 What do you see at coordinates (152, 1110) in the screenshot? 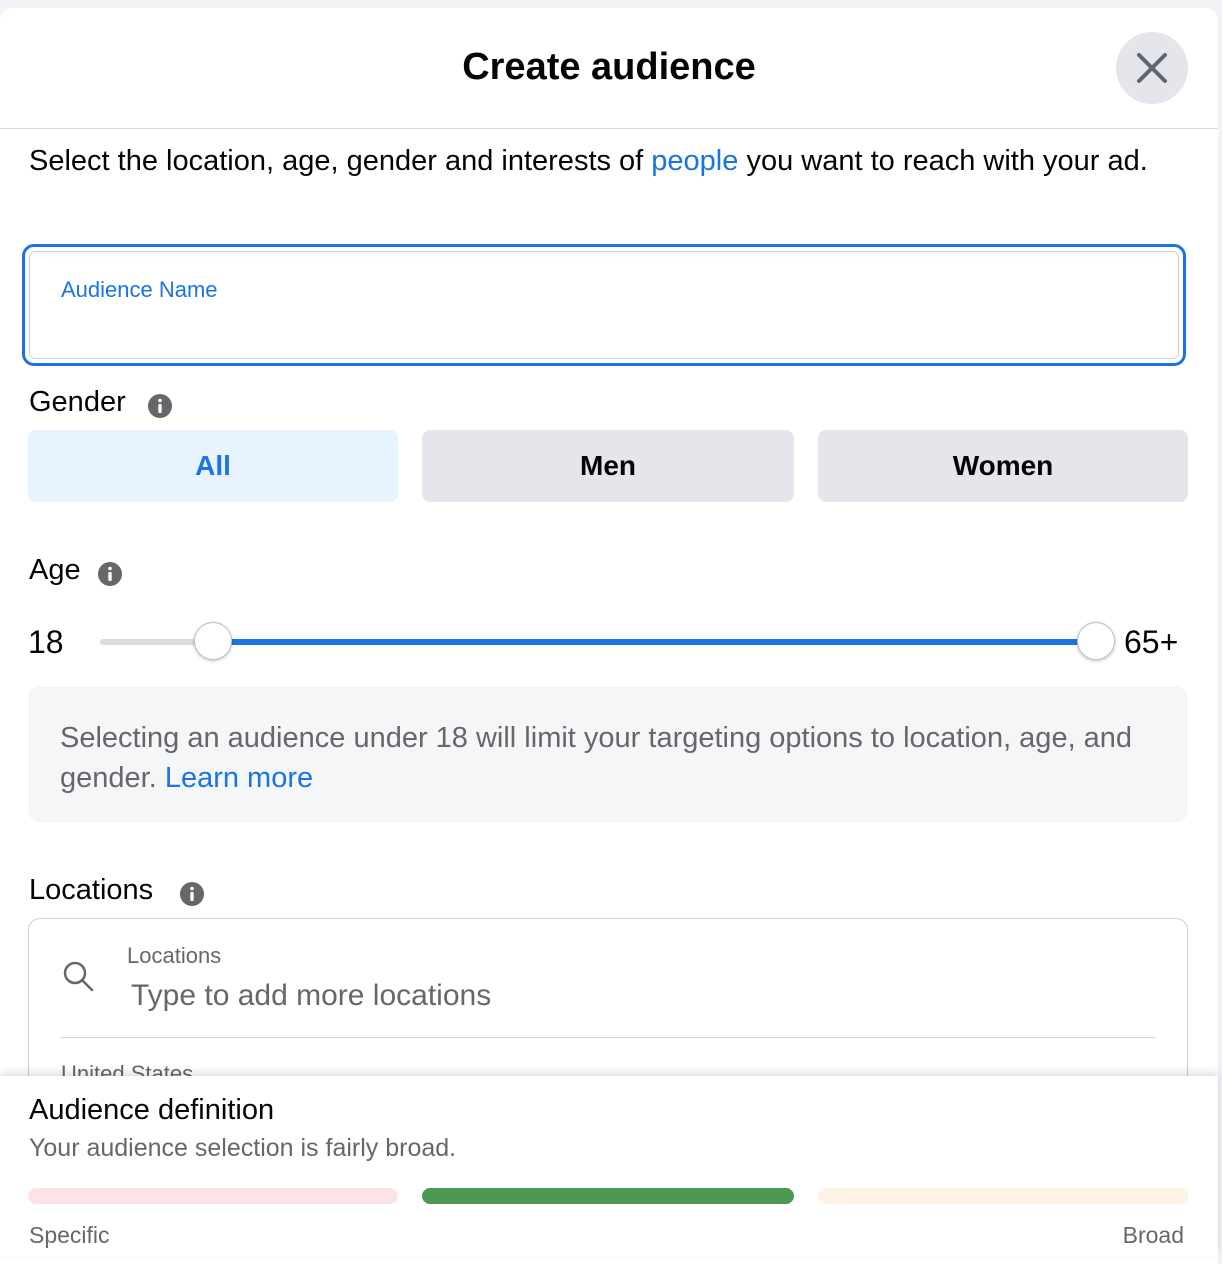
I see `audience-definition-title: Audience definition` at bounding box center [152, 1110].